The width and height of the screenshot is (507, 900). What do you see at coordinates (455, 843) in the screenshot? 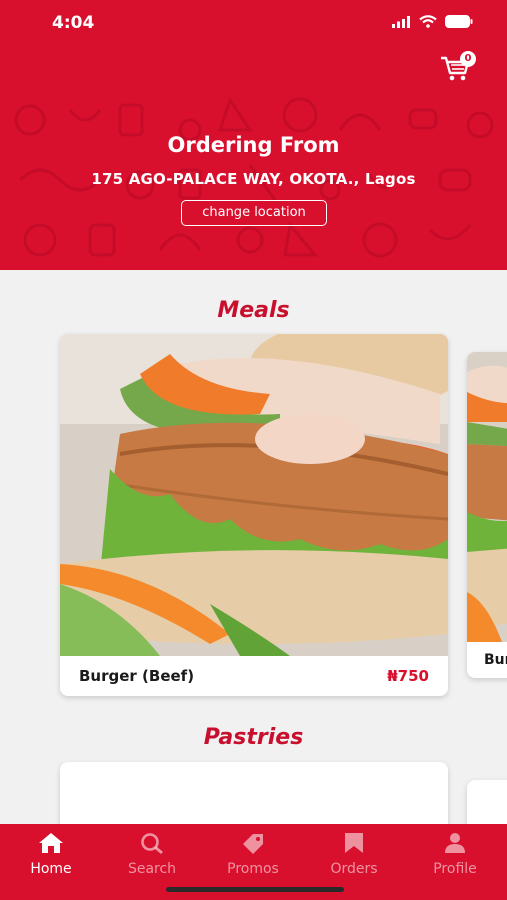
I see `person-icon` at bounding box center [455, 843].